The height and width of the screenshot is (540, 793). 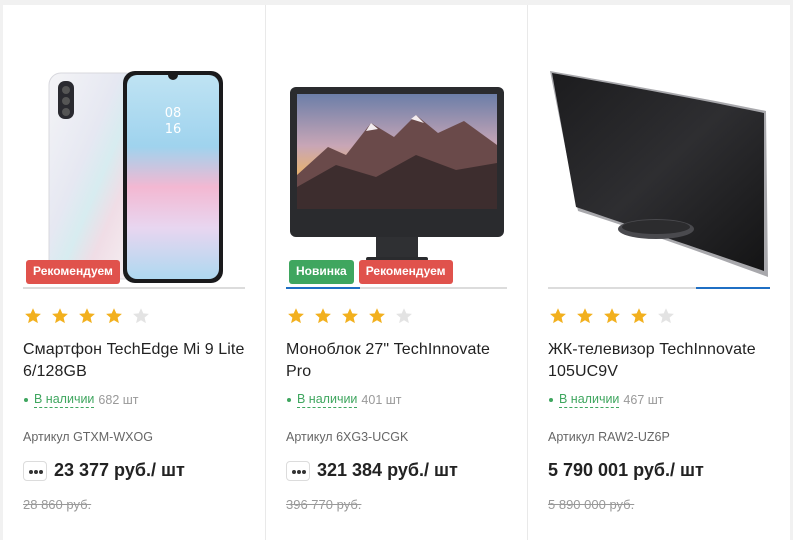 What do you see at coordinates (135, 361) in the screenshot?
I see `product-title: Смартфон TechEdge Mi 9 Lite 6/128GB` at bounding box center [135, 361].